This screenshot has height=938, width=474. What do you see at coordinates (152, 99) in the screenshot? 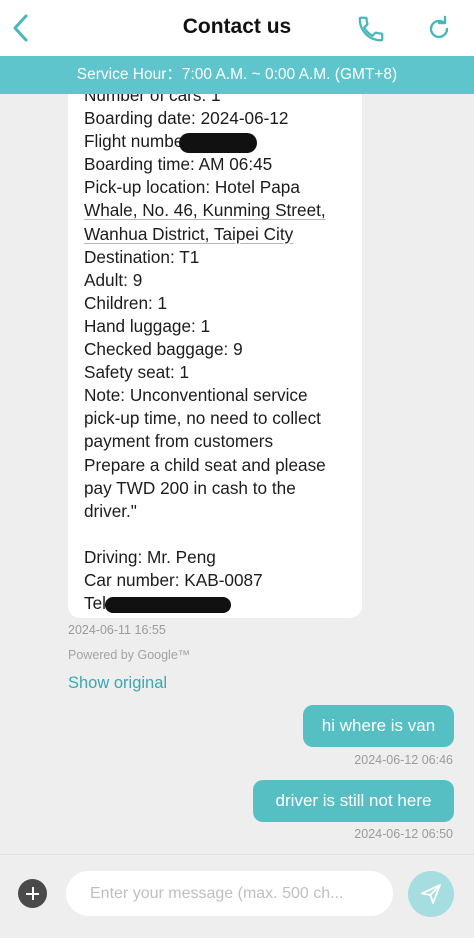
I see `message-line: Number of cars: 1` at bounding box center [152, 99].